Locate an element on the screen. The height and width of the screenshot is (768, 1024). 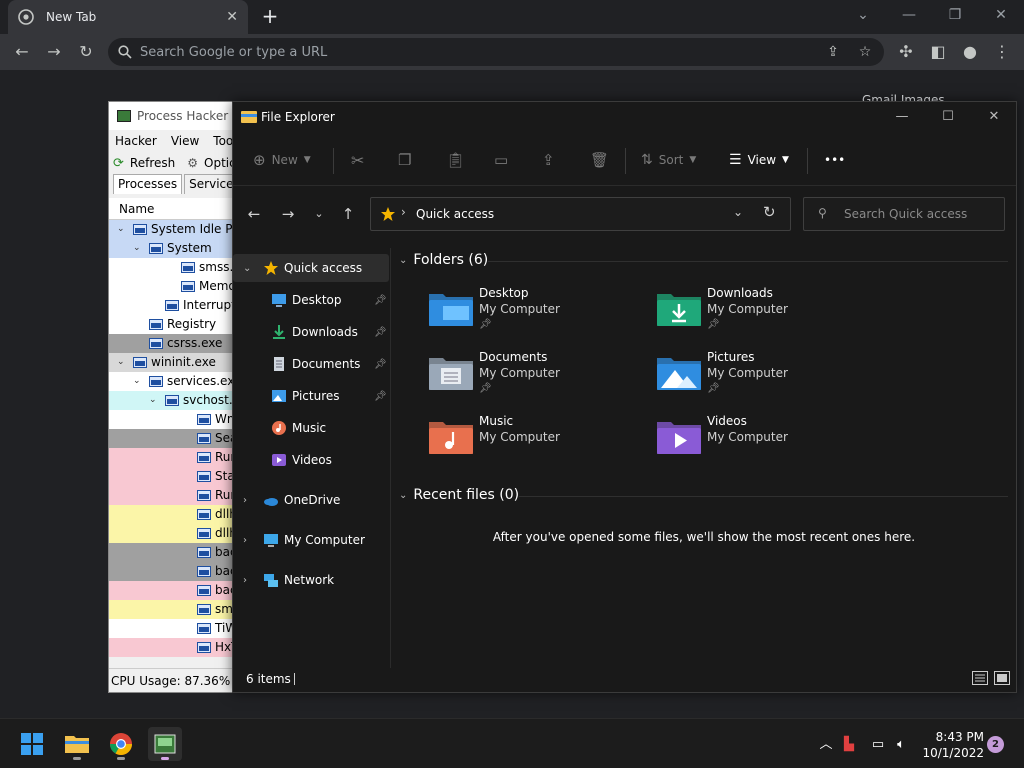
chrome-tab-new-tab: New Tab ✕ is located at coordinates (128, 17).